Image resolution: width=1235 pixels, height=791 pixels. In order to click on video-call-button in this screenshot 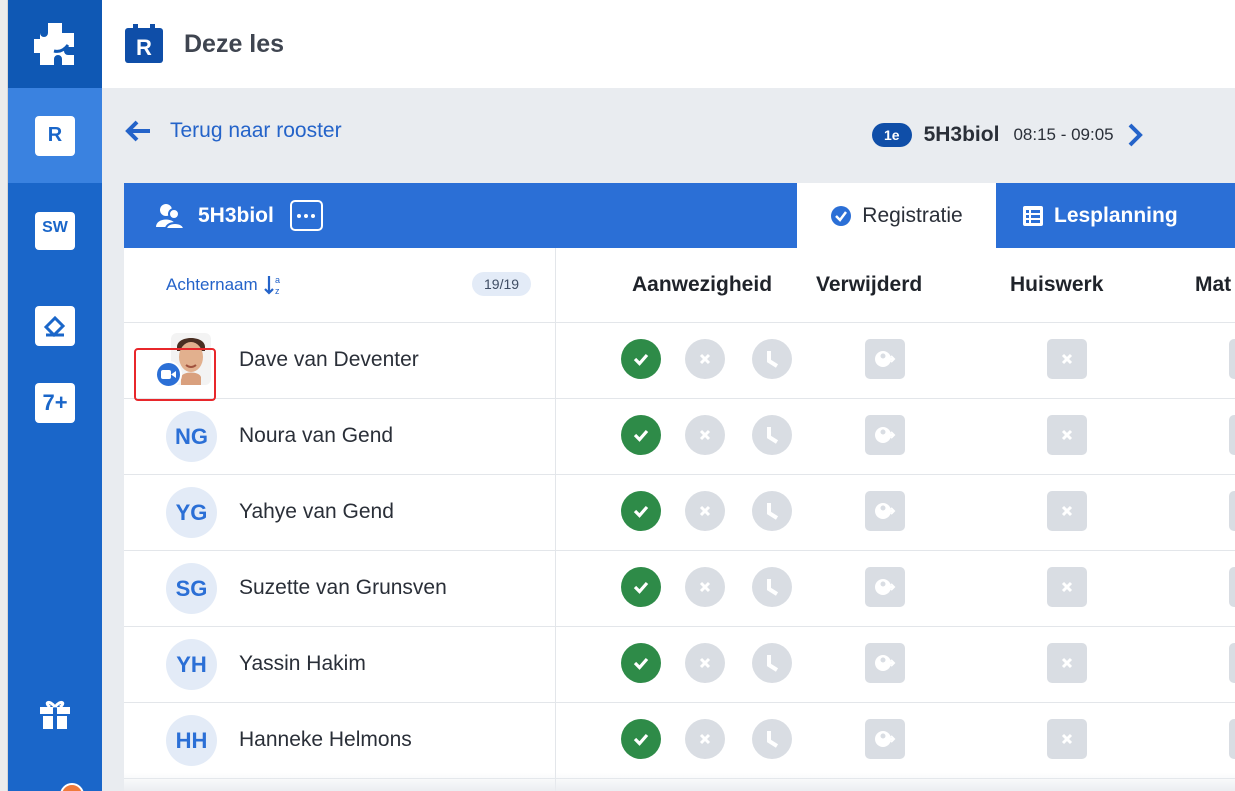, I will do `click(168, 374)`.